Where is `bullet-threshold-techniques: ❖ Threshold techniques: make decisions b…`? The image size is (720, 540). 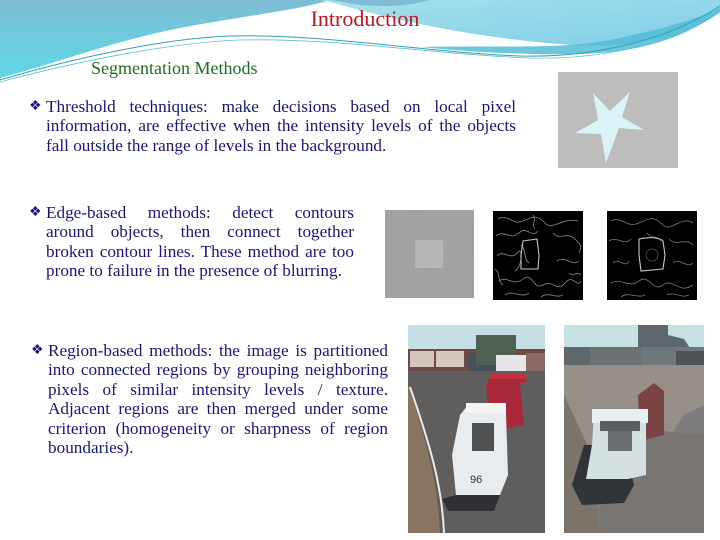
bullet-threshold-techniques: ❖ Threshold techniques: make decisions b… is located at coordinates (272, 126).